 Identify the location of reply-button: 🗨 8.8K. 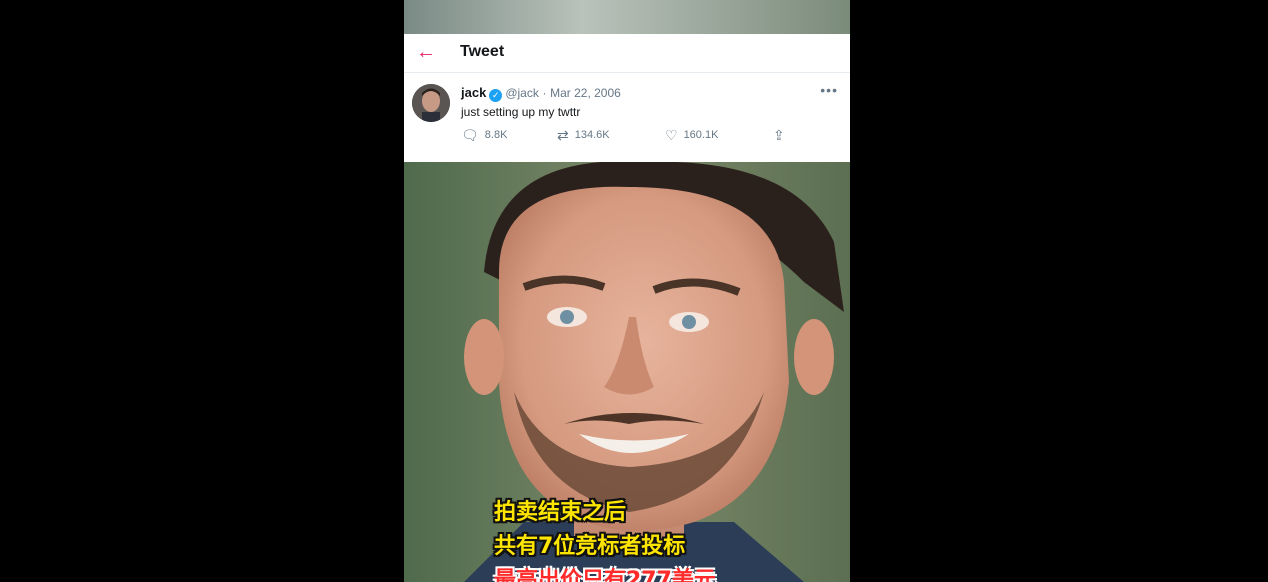
(484, 135).